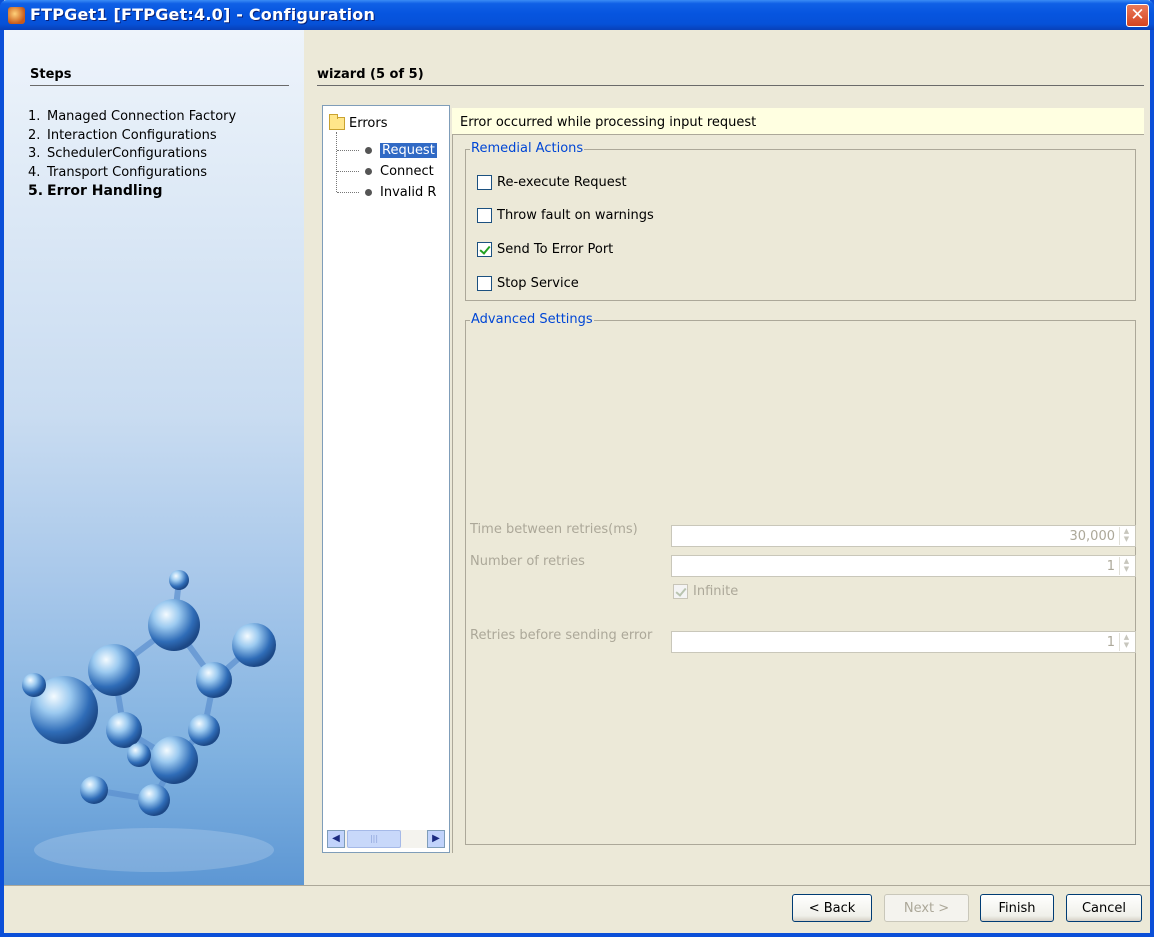 This screenshot has height=937, width=1154. Describe the element at coordinates (1017, 908) in the screenshot. I see `finish-button: Finish` at that location.